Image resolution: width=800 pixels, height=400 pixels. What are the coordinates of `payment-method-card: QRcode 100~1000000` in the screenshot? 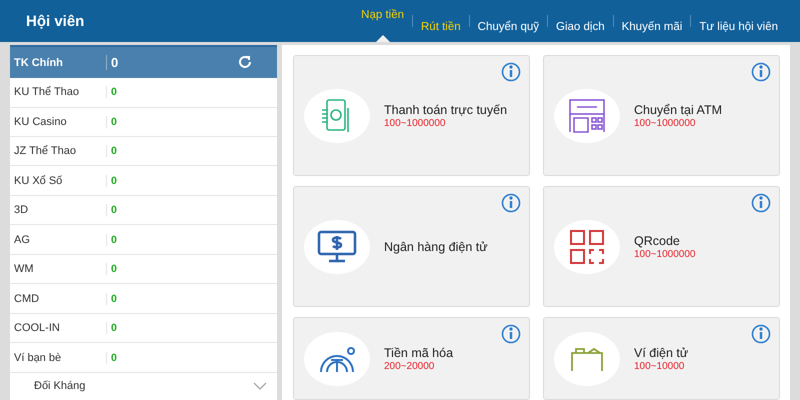 It's located at (661, 246).